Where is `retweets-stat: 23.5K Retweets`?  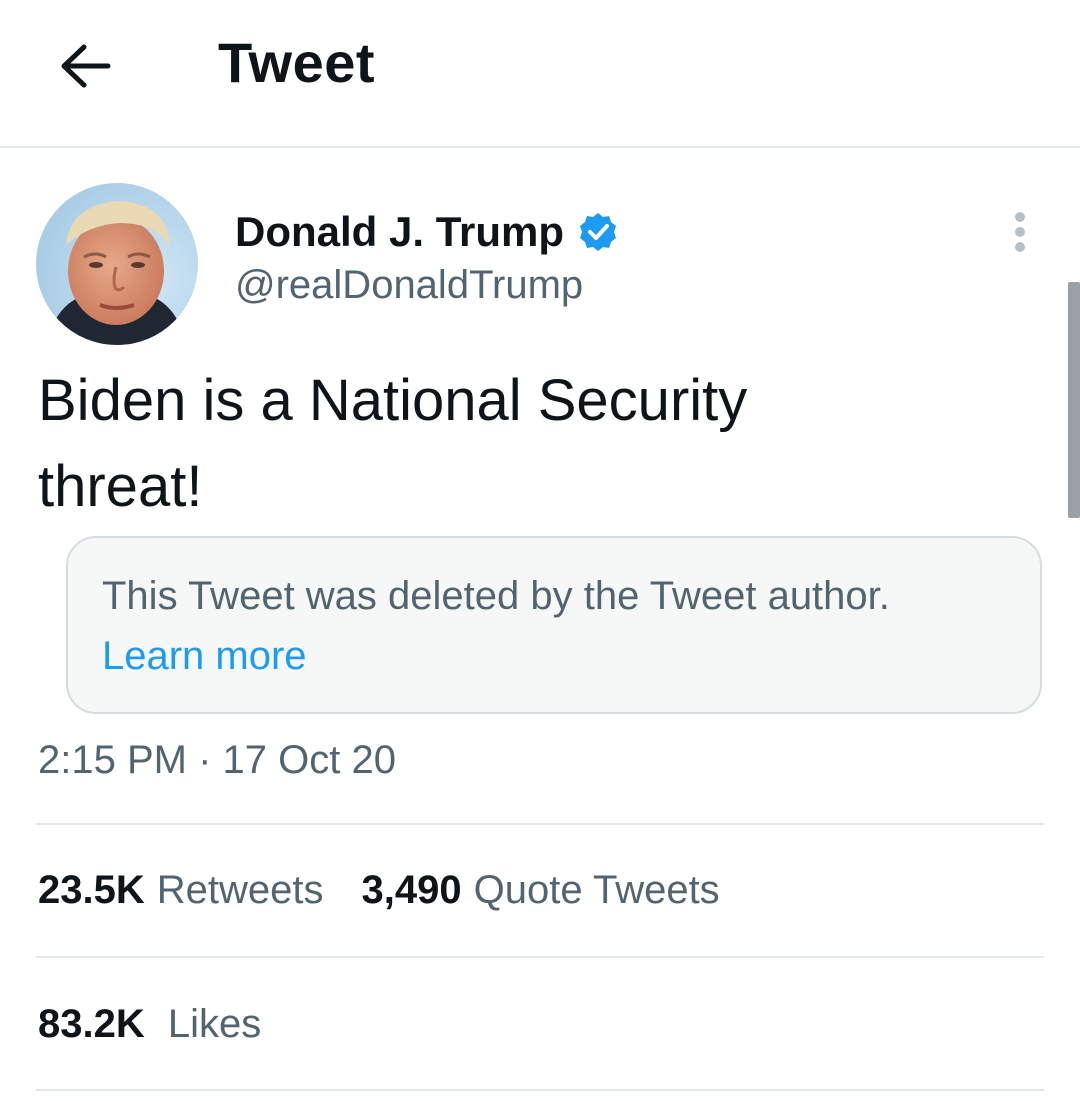 retweets-stat: 23.5K Retweets is located at coordinates (181, 890).